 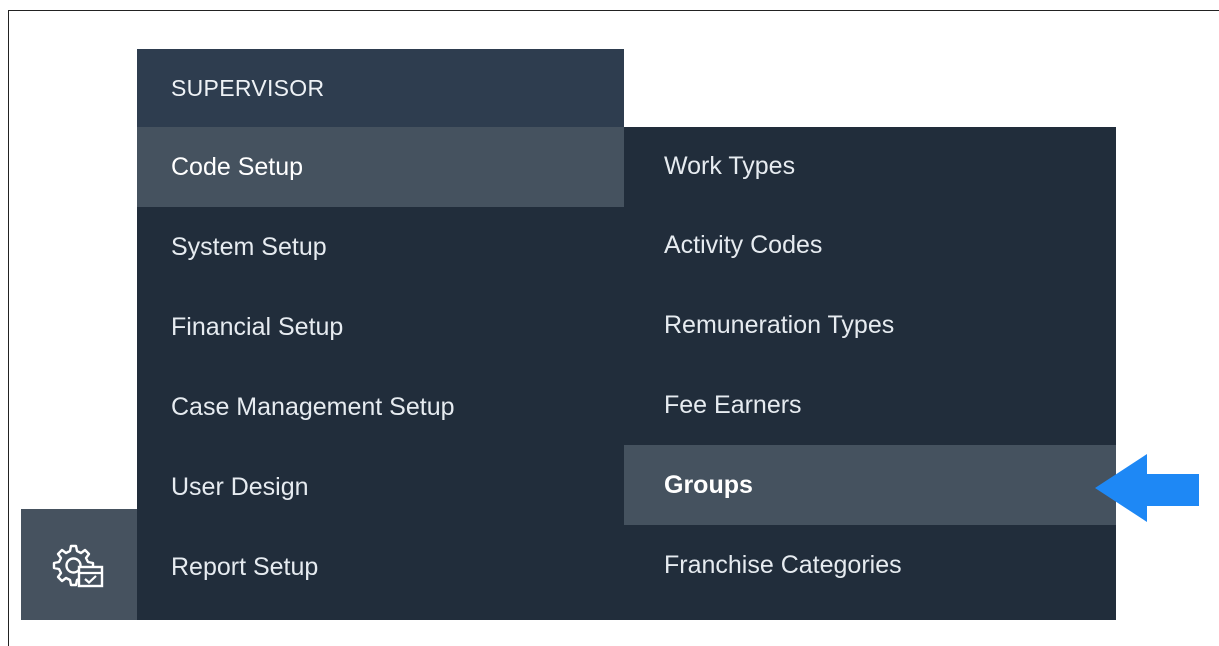 I want to click on left-arrow-icon, so click(x=1147, y=488).